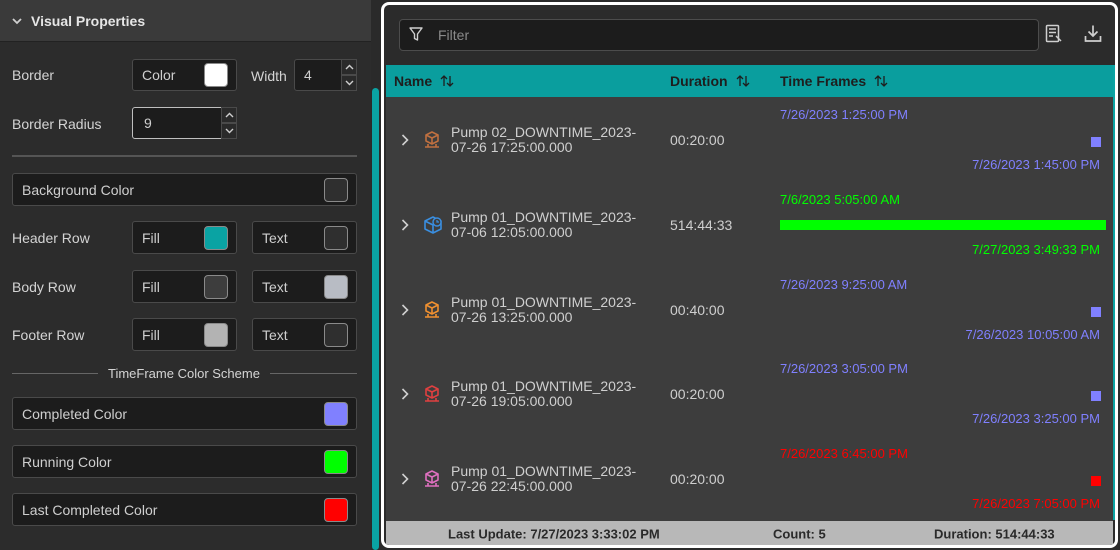 The image size is (1120, 550). Describe the element at coordinates (51, 238) in the screenshot. I see `header-row-label: Header Row` at that location.